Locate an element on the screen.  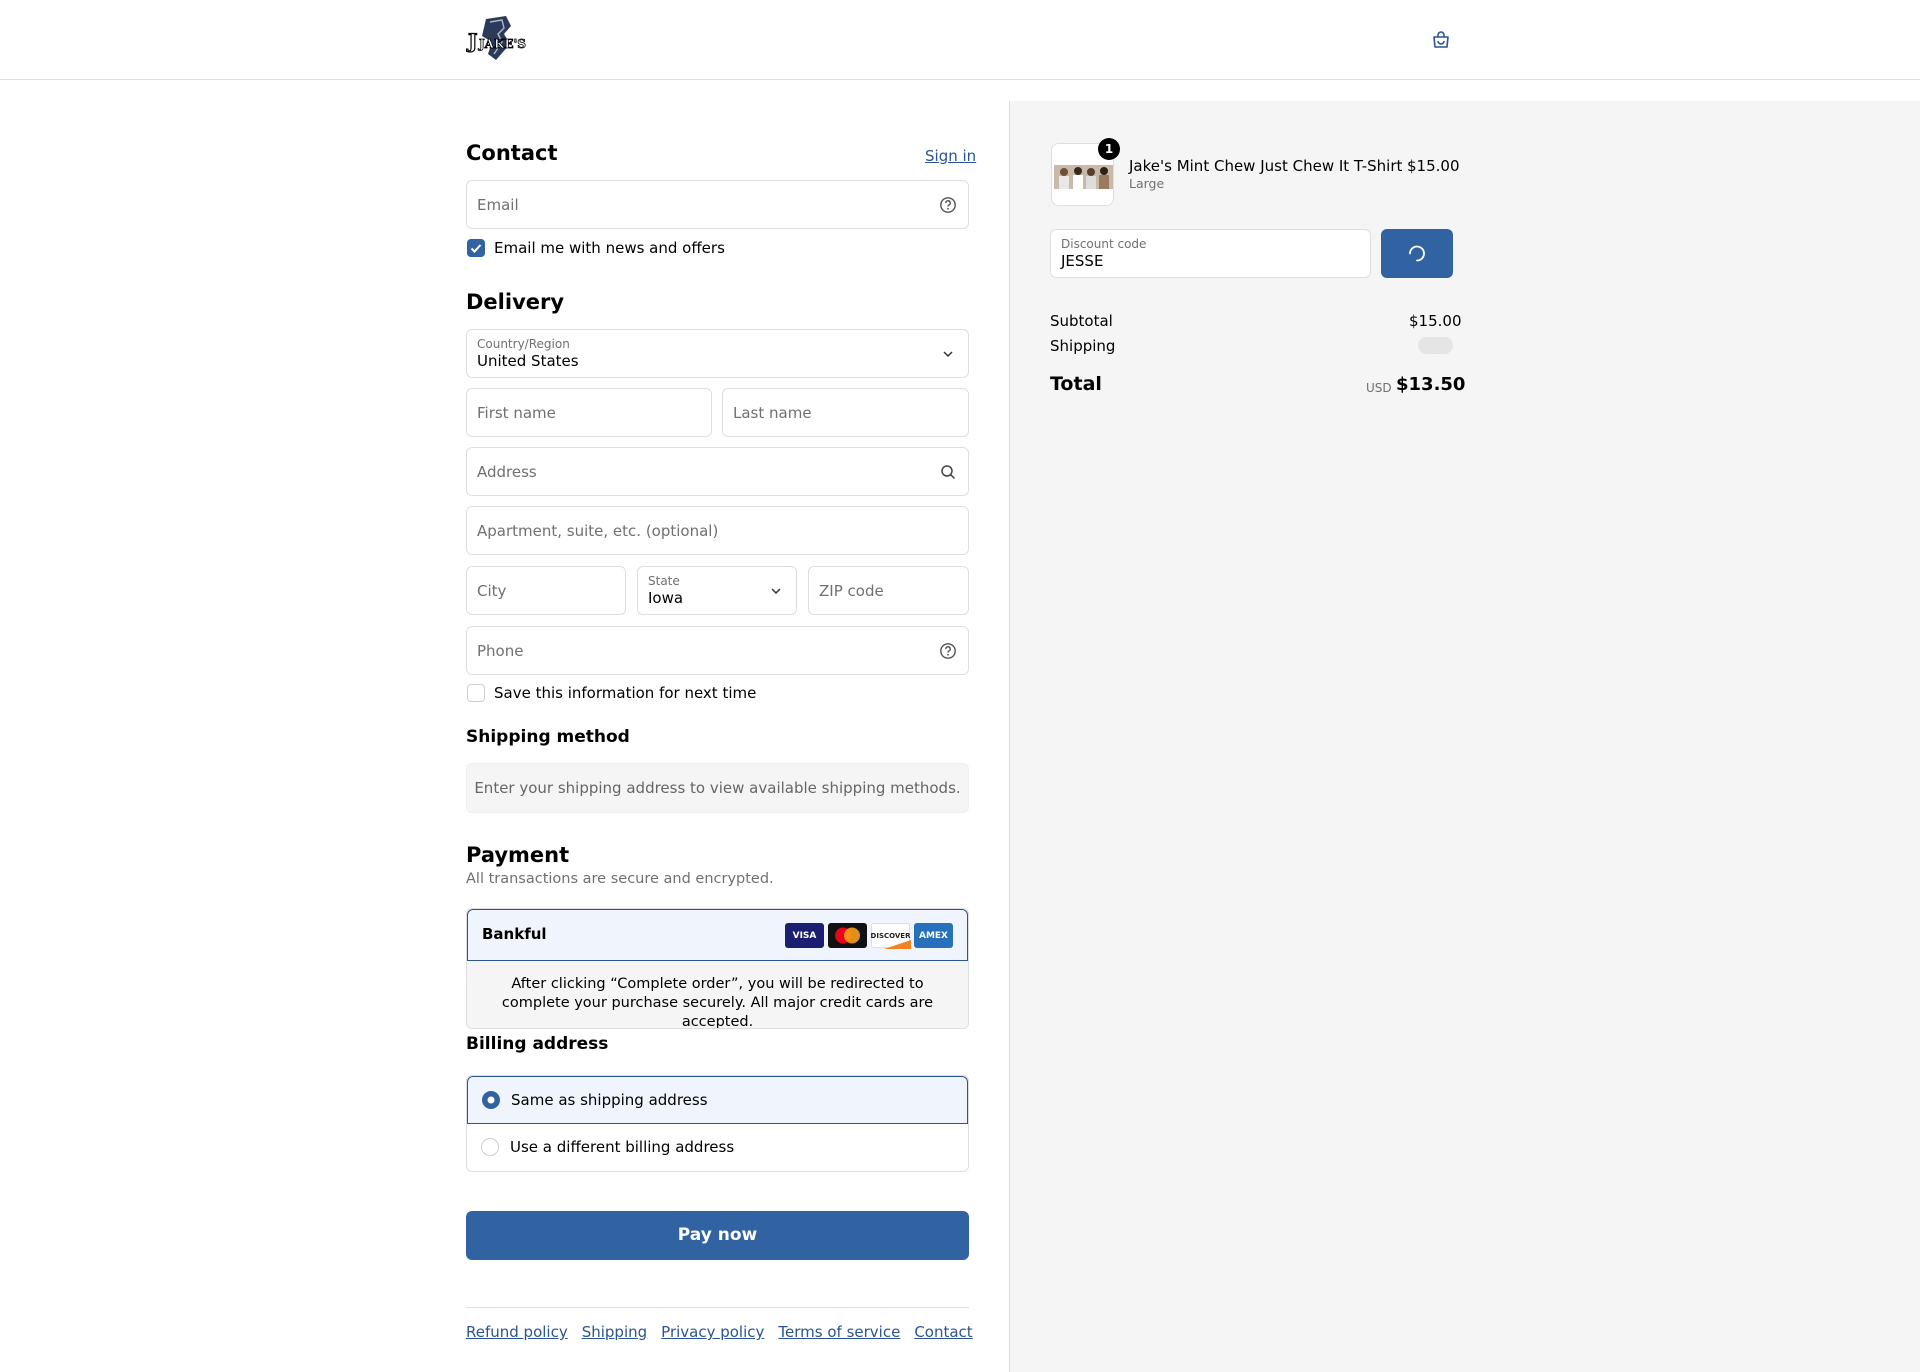
checkmark-icon is located at coordinates (476, 248).